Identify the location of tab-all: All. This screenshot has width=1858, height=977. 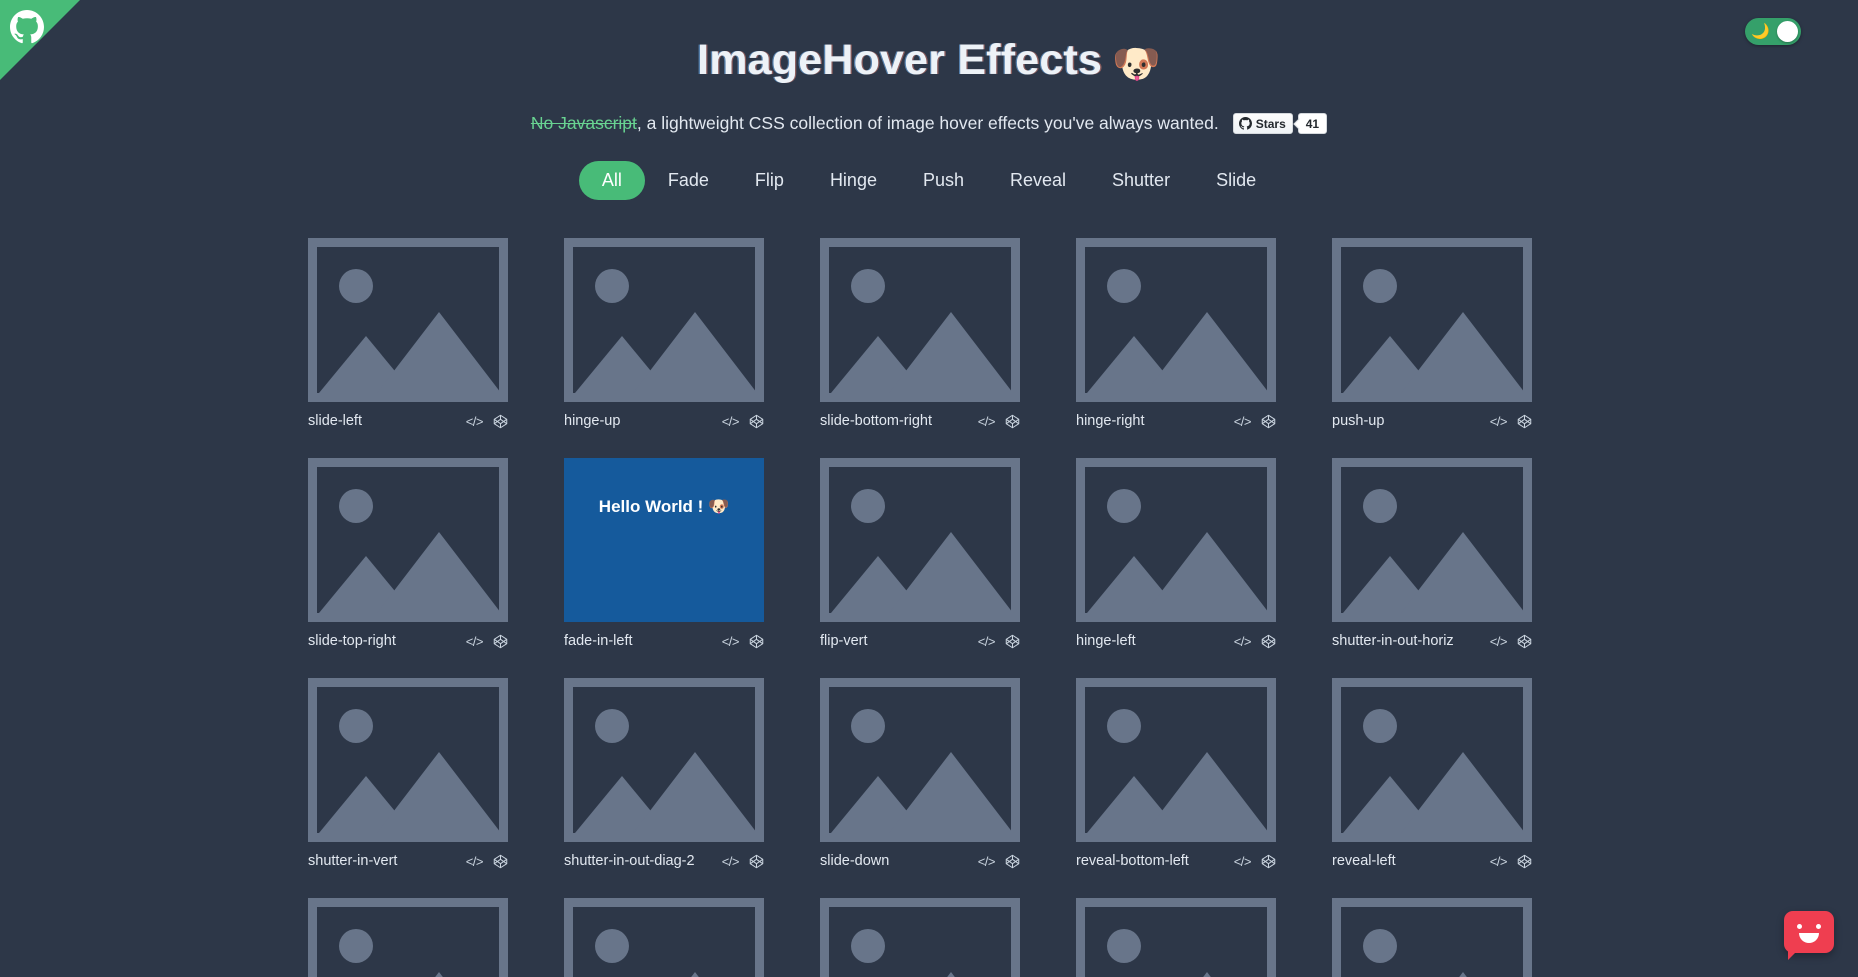
(611, 180).